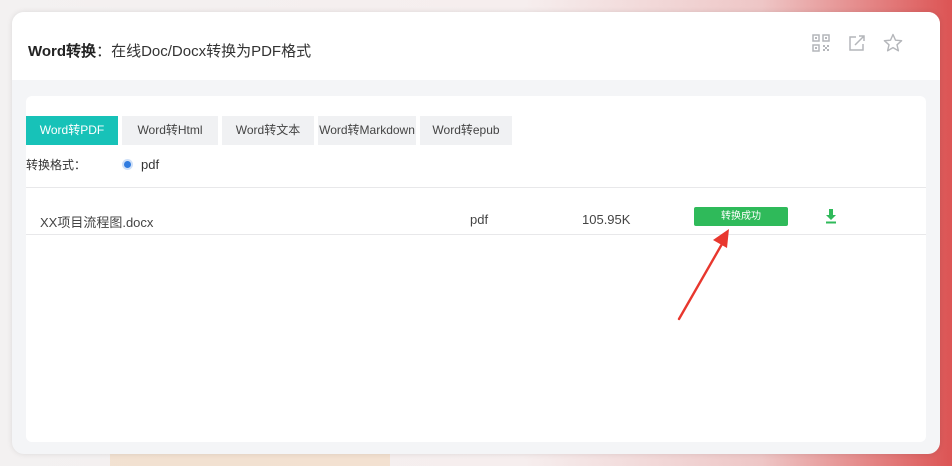 The height and width of the screenshot is (466, 952). I want to click on format-row: 转换格式： pdf, so click(92, 164).